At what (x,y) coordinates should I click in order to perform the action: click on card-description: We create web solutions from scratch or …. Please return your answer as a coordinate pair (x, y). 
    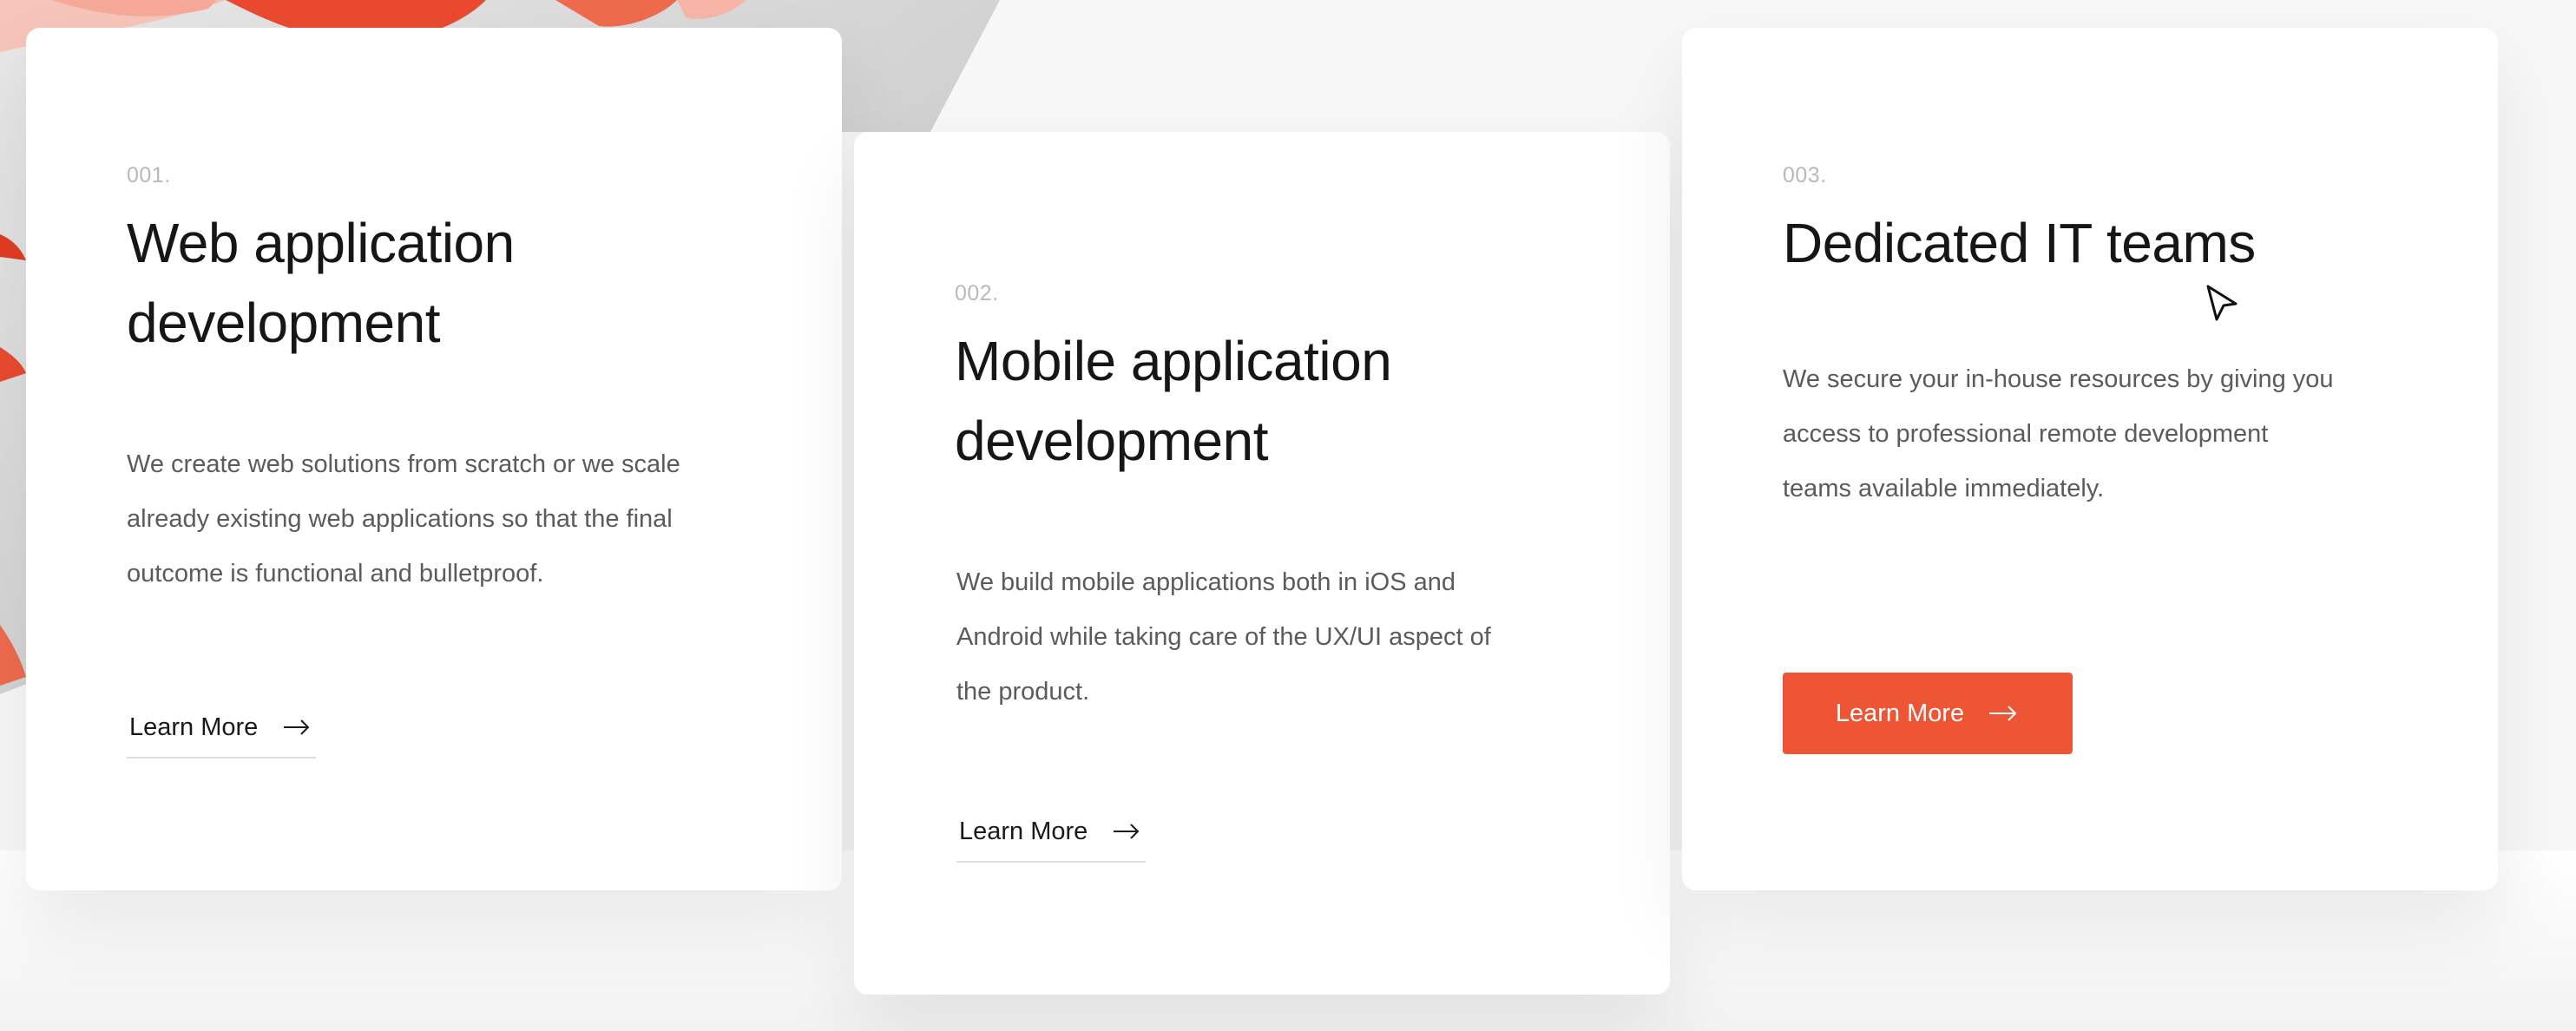
    Looking at the image, I should click on (404, 519).